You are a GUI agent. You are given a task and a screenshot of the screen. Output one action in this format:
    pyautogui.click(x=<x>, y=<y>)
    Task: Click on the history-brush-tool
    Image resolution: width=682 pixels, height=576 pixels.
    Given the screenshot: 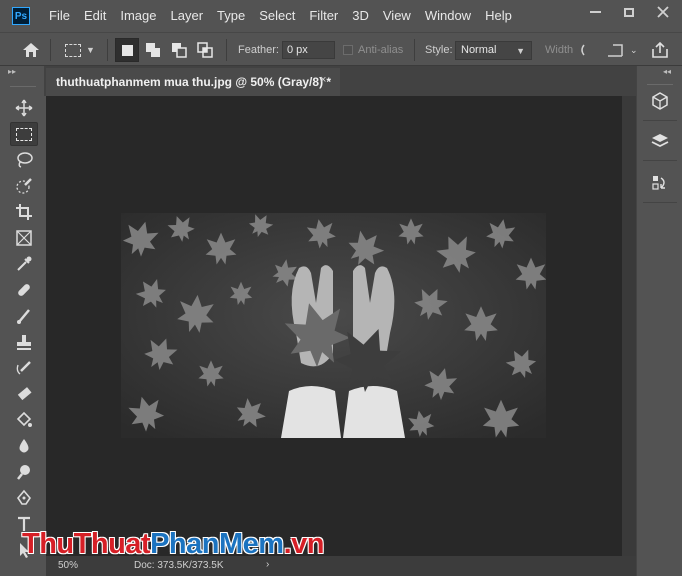 What is the action you would take?
    pyautogui.click(x=24, y=368)
    